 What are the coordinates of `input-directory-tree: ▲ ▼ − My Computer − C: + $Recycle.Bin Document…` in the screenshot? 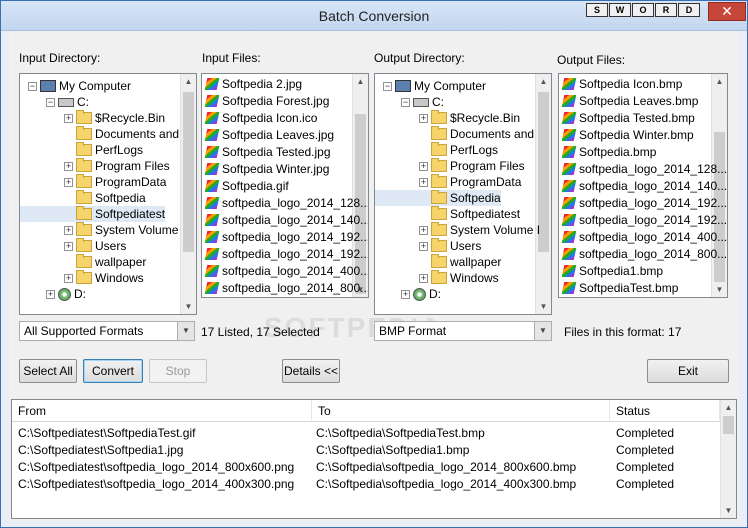 It's located at (108, 194).